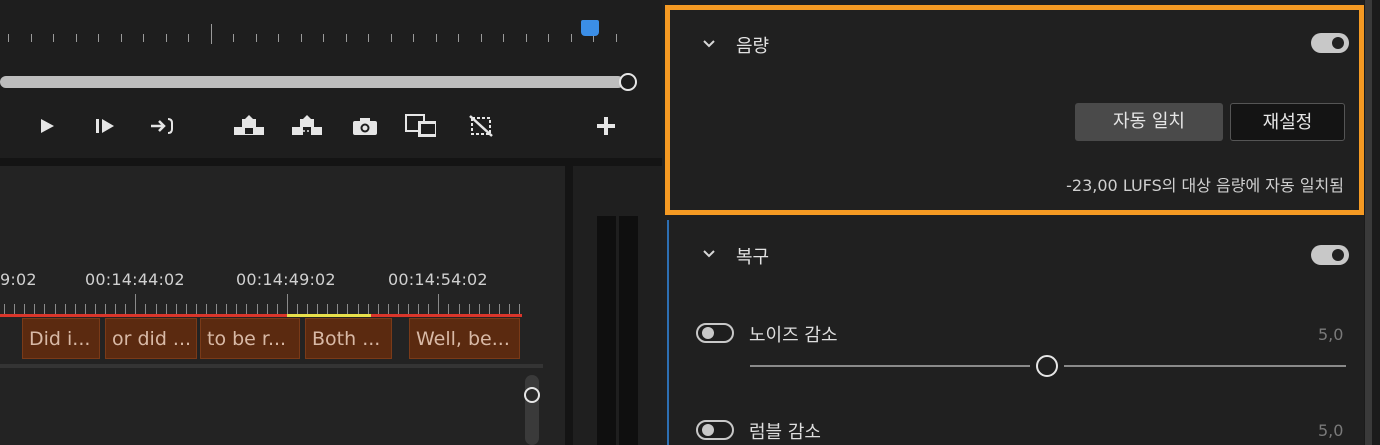 The width and height of the screenshot is (1380, 445). What do you see at coordinates (1205, 185) in the screenshot?
I see `loudness-status-text: -23,00 LUFS의 대상 음량에 자동 일치됨` at bounding box center [1205, 185].